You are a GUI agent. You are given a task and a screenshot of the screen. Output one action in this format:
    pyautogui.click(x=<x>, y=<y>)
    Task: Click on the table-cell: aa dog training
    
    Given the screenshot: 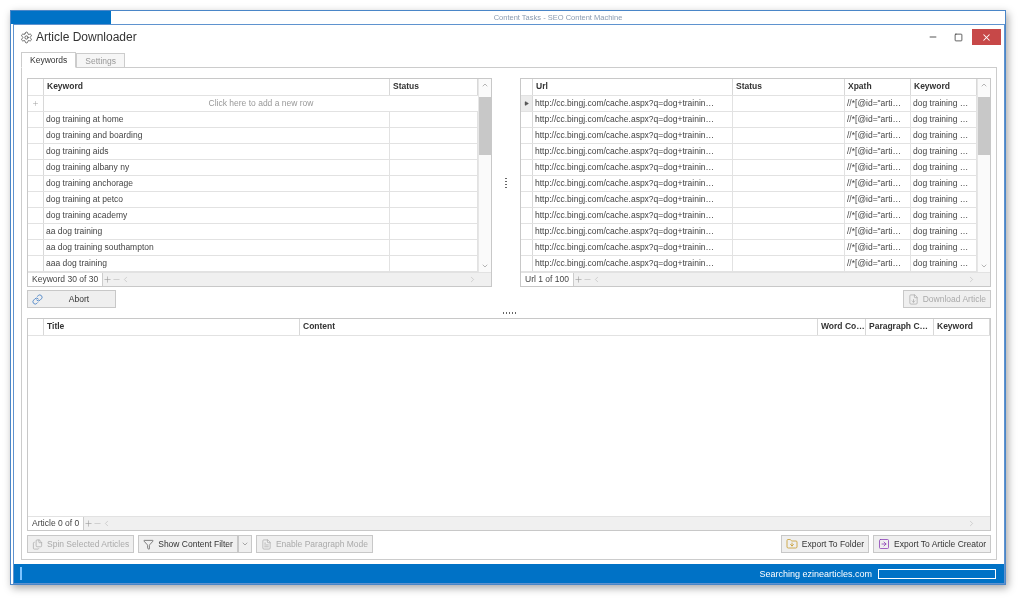 What is the action you would take?
    pyautogui.click(x=217, y=231)
    